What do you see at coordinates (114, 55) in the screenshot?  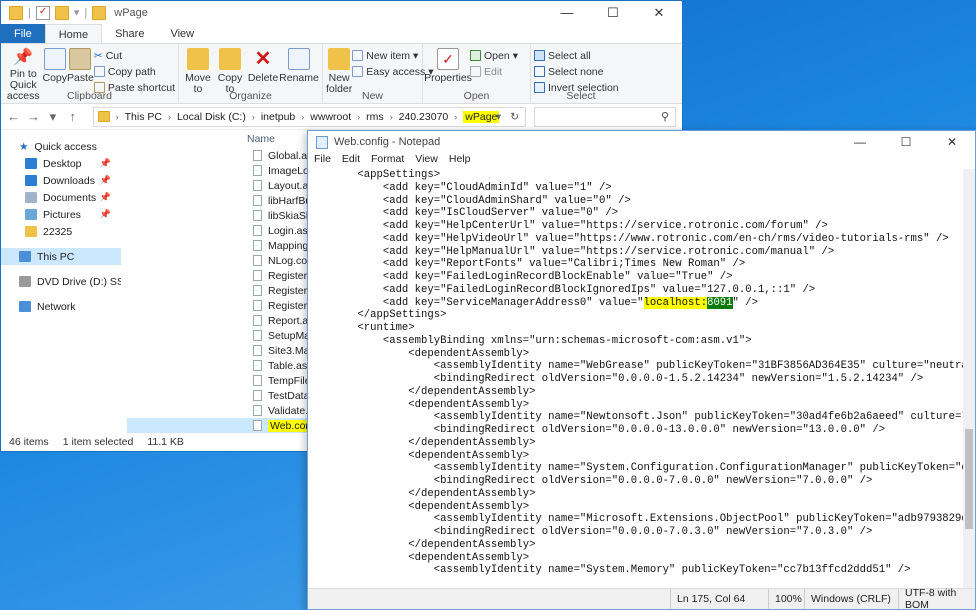 I see `cut-label: Cut` at bounding box center [114, 55].